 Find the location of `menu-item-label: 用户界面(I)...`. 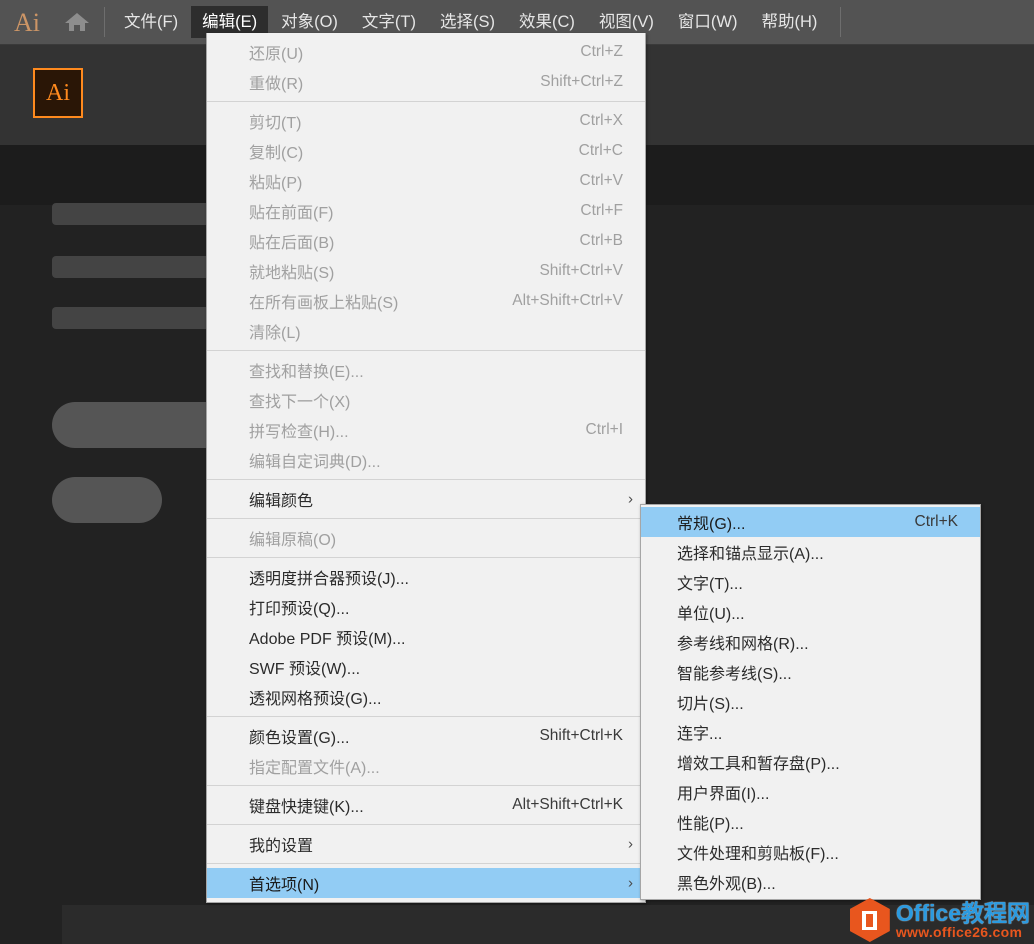

menu-item-label: 用户界面(I)... is located at coordinates (723, 794).